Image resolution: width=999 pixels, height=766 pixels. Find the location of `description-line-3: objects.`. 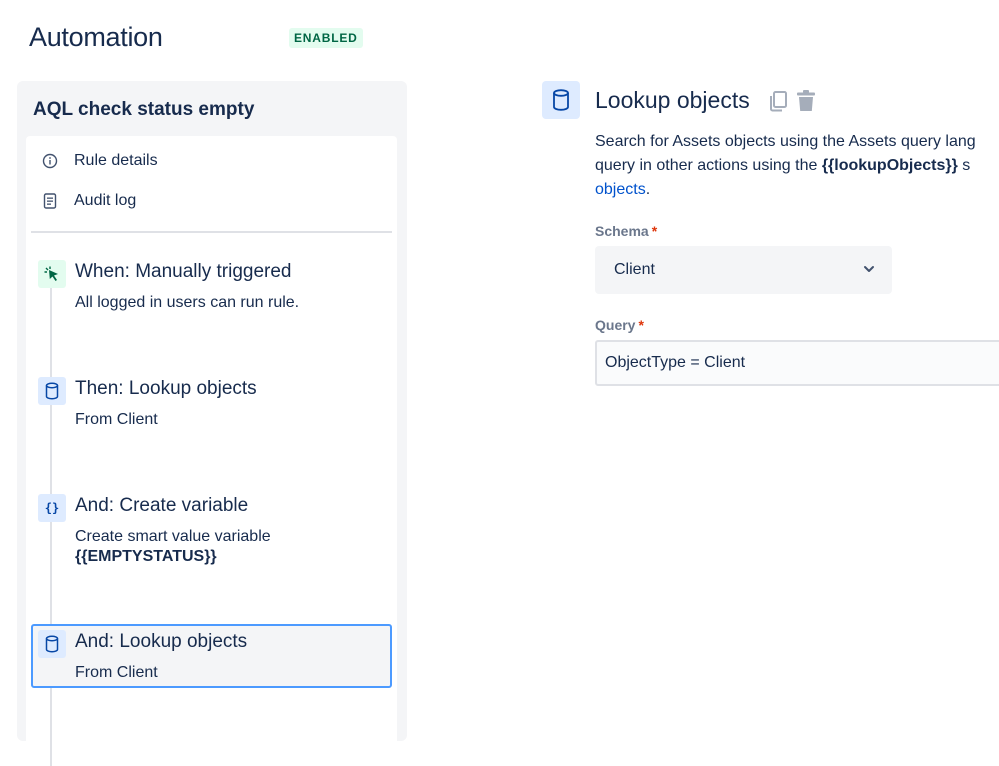

description-line-3: objects. is located at coordinates (623, 189).